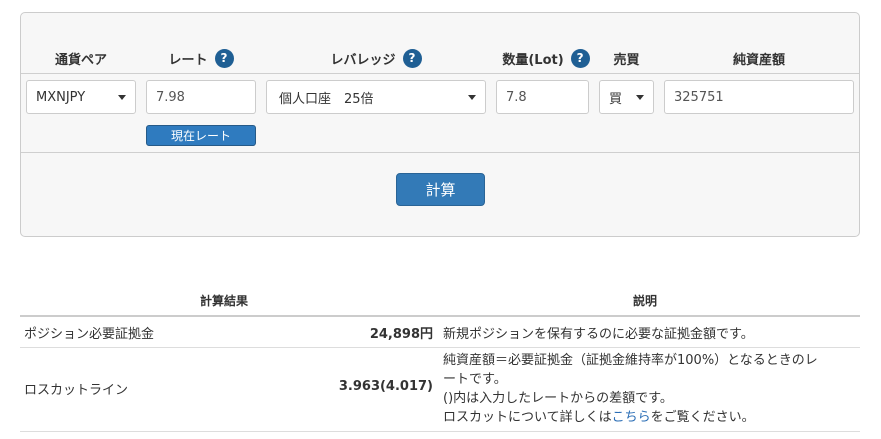 The height and width of the screenshot is (439, 881). Describe the element at coordinates (440, 152) in the screenshot. I see `footer-divider` at that location.